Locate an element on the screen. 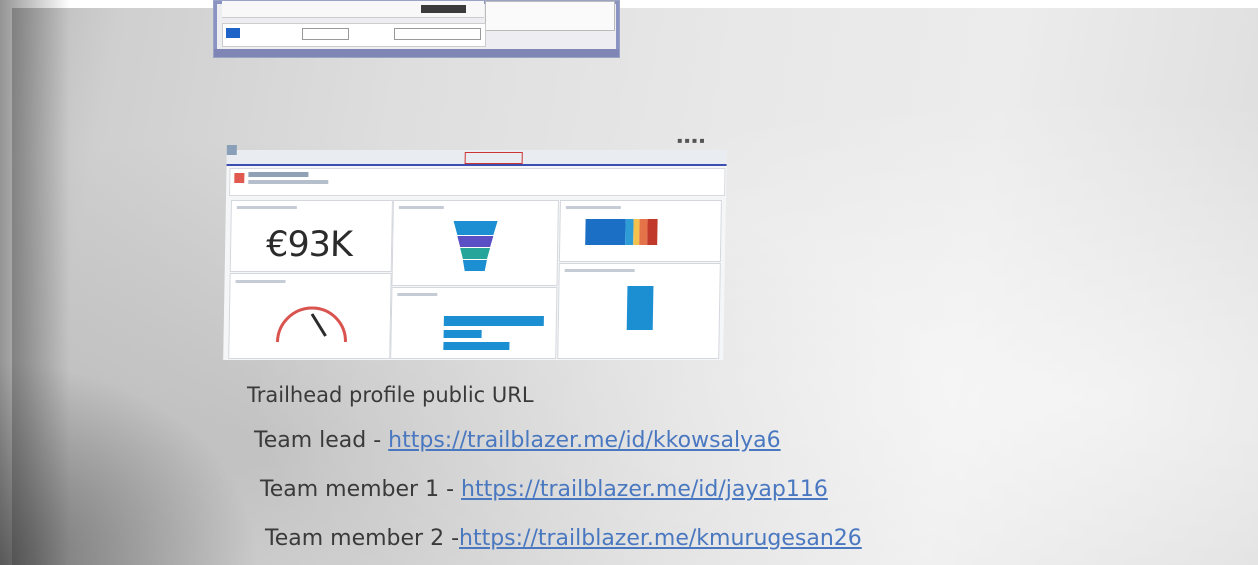 This screenshot has height=565, width=1258. gauge-needle is located at coordinates (318, 325).